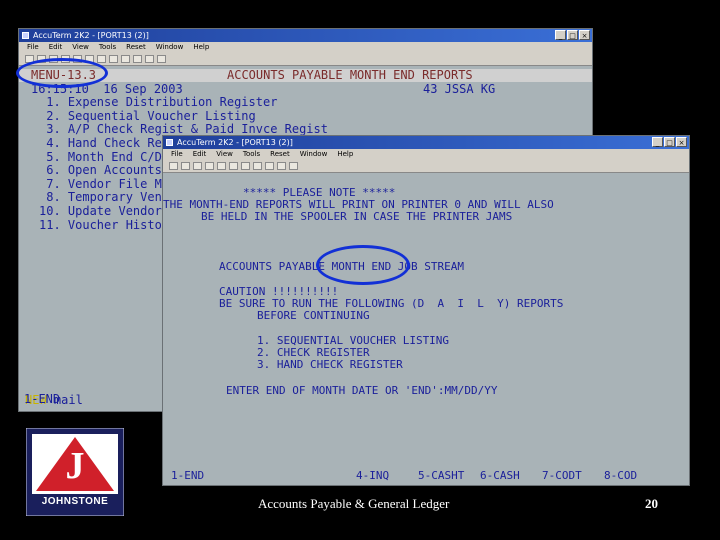  Describe the element at coordinates (107, 211) in the screenshot. I see `menu-item: 10. Update Vendor H` at that location.